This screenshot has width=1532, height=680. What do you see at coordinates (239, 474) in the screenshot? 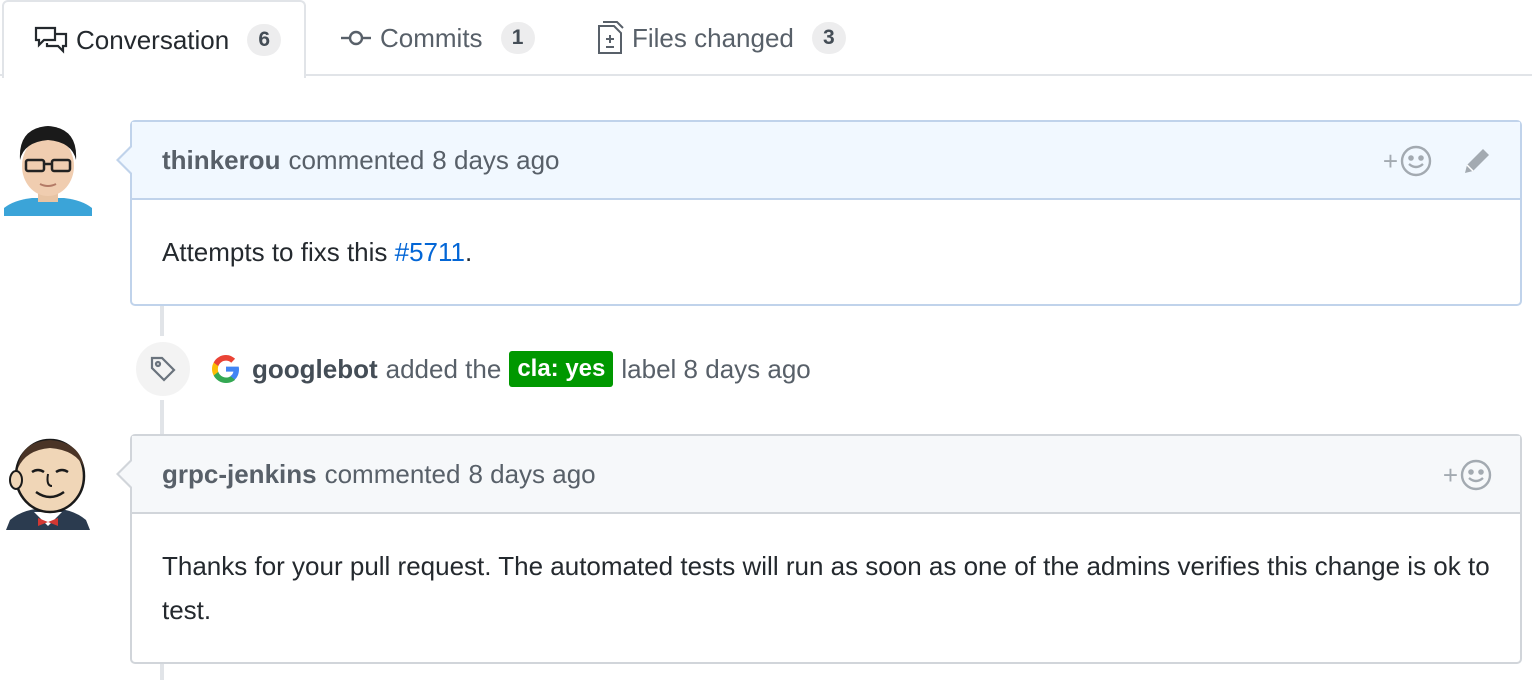
I see `comment-author: grpc-jenkins` at bounding box center [239, 474].